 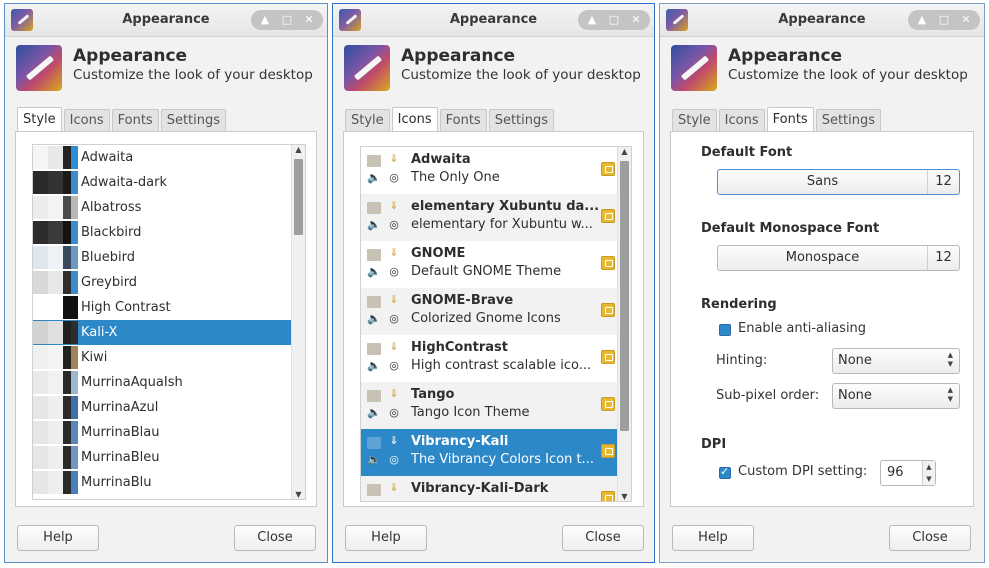 I want to click on antialias-checkbox, so click(x=725, y=330).